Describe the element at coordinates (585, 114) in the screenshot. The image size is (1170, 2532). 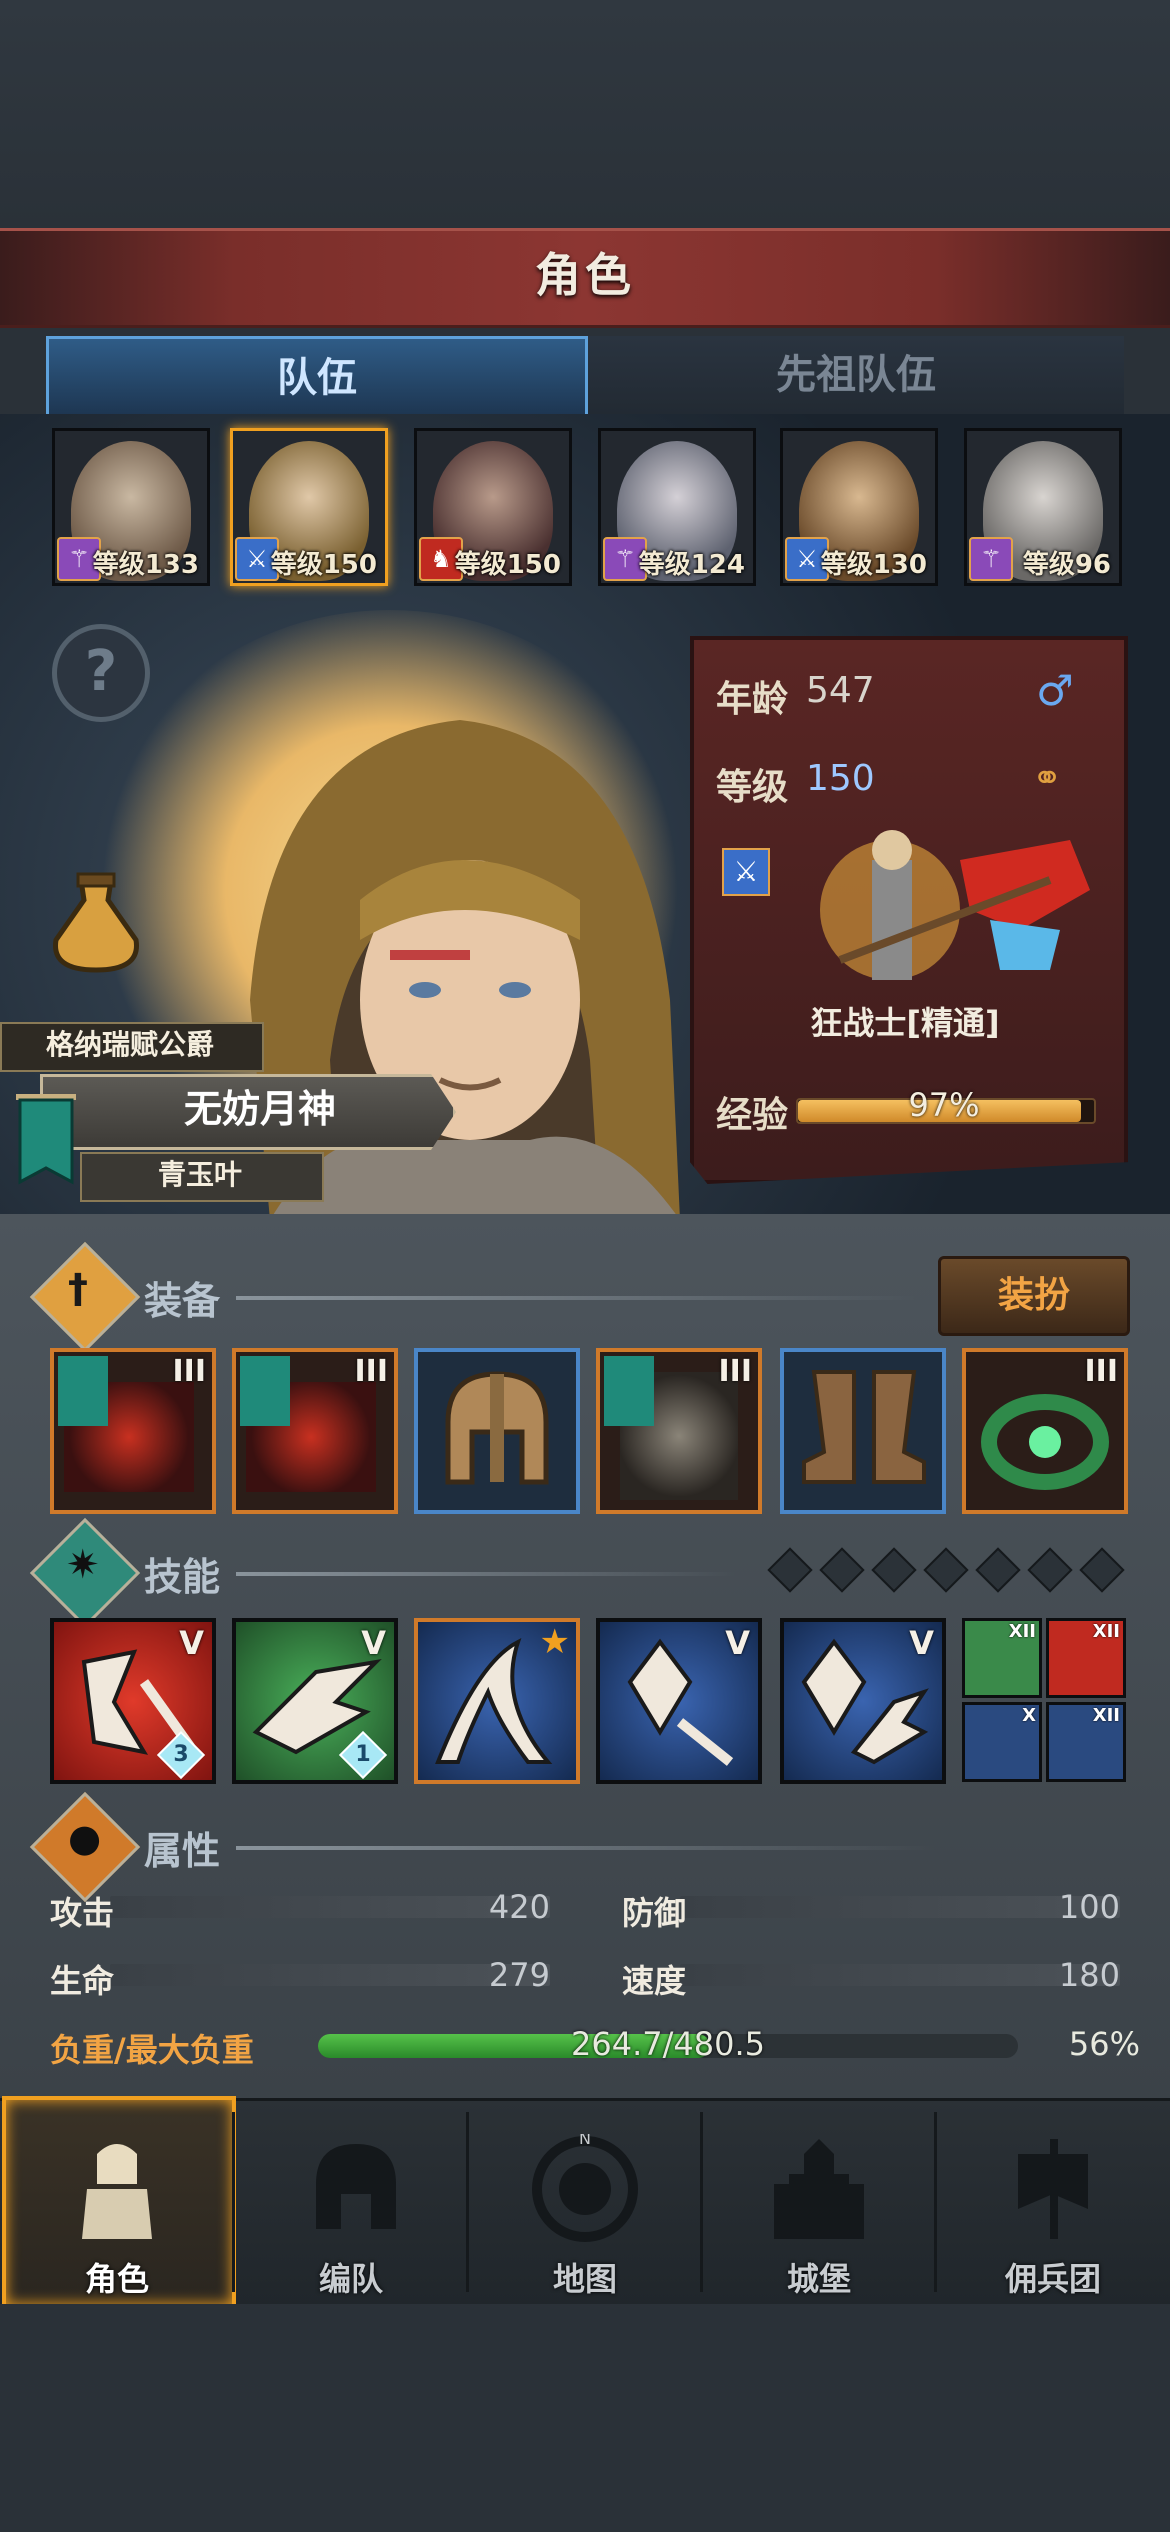
I see `top-background` at that location.